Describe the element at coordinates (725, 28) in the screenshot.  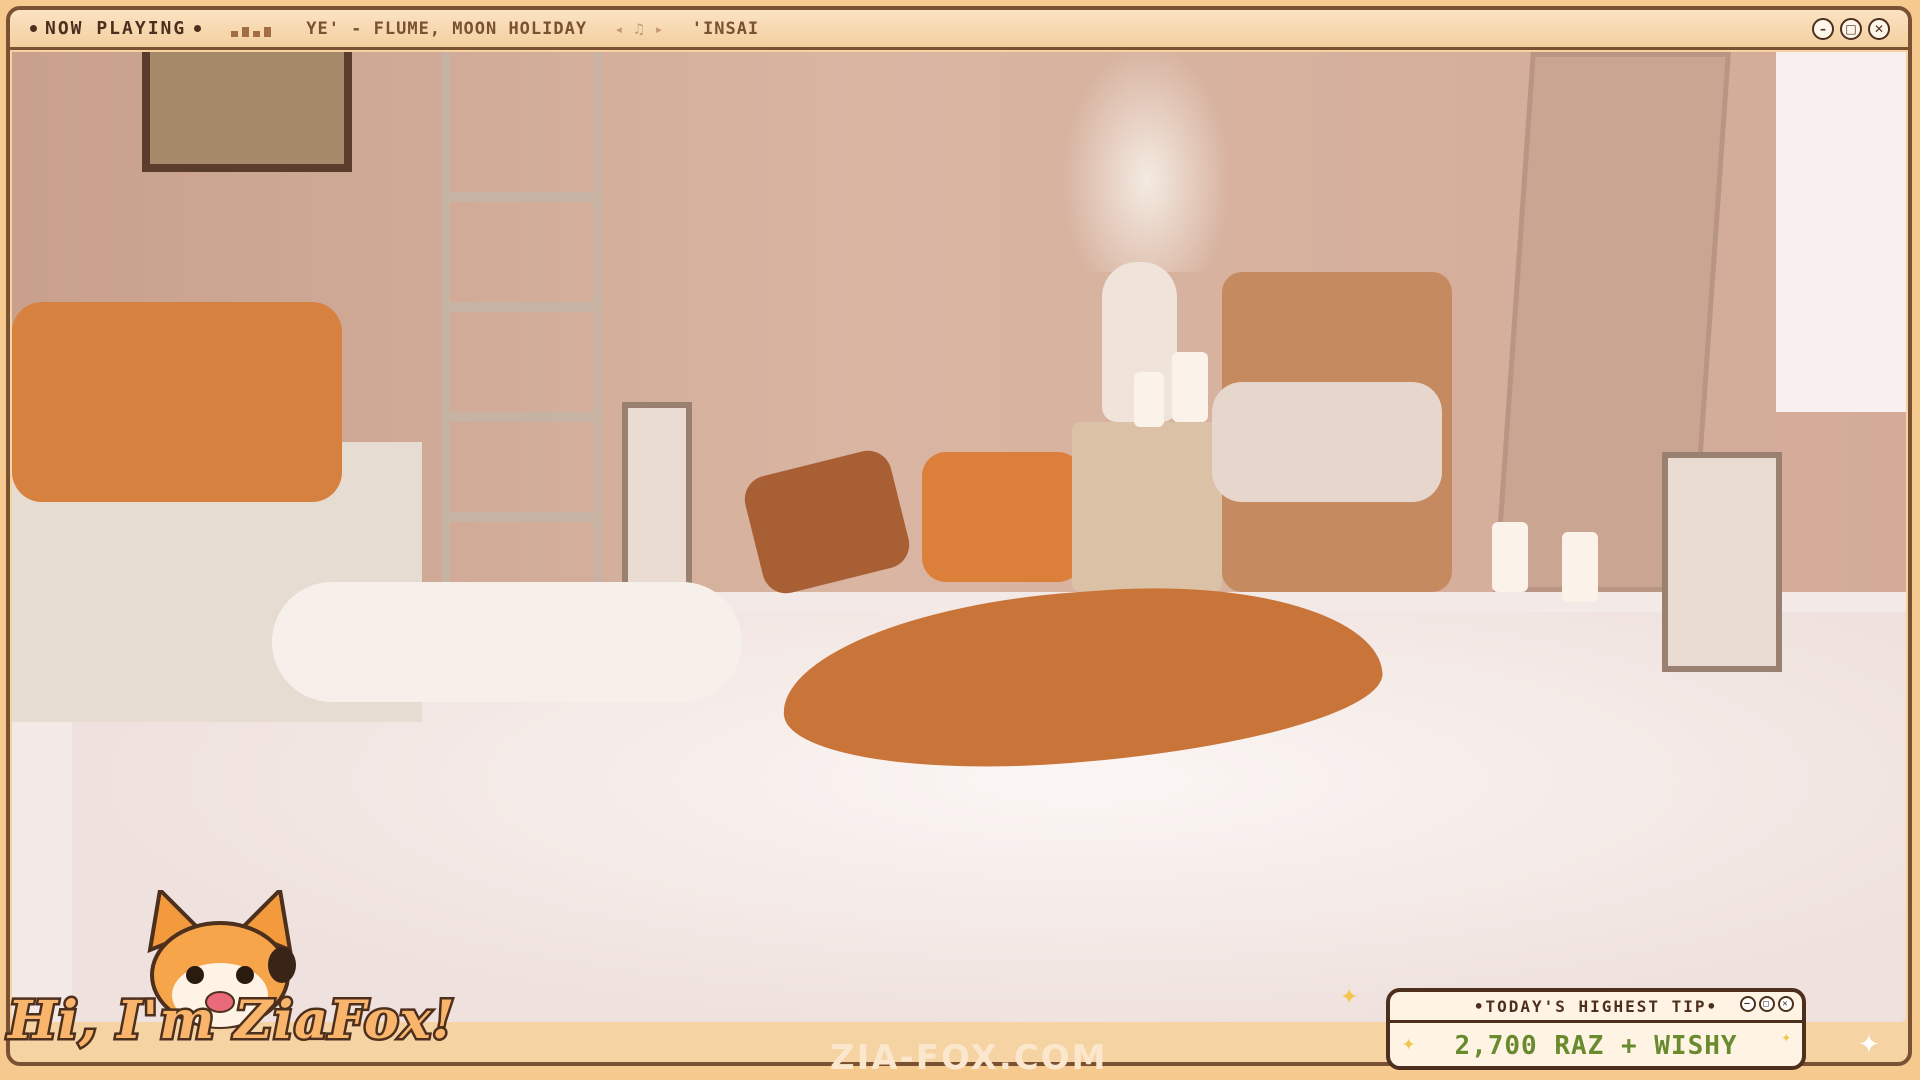
I see `track-title-next: 'INSAI` at that location.